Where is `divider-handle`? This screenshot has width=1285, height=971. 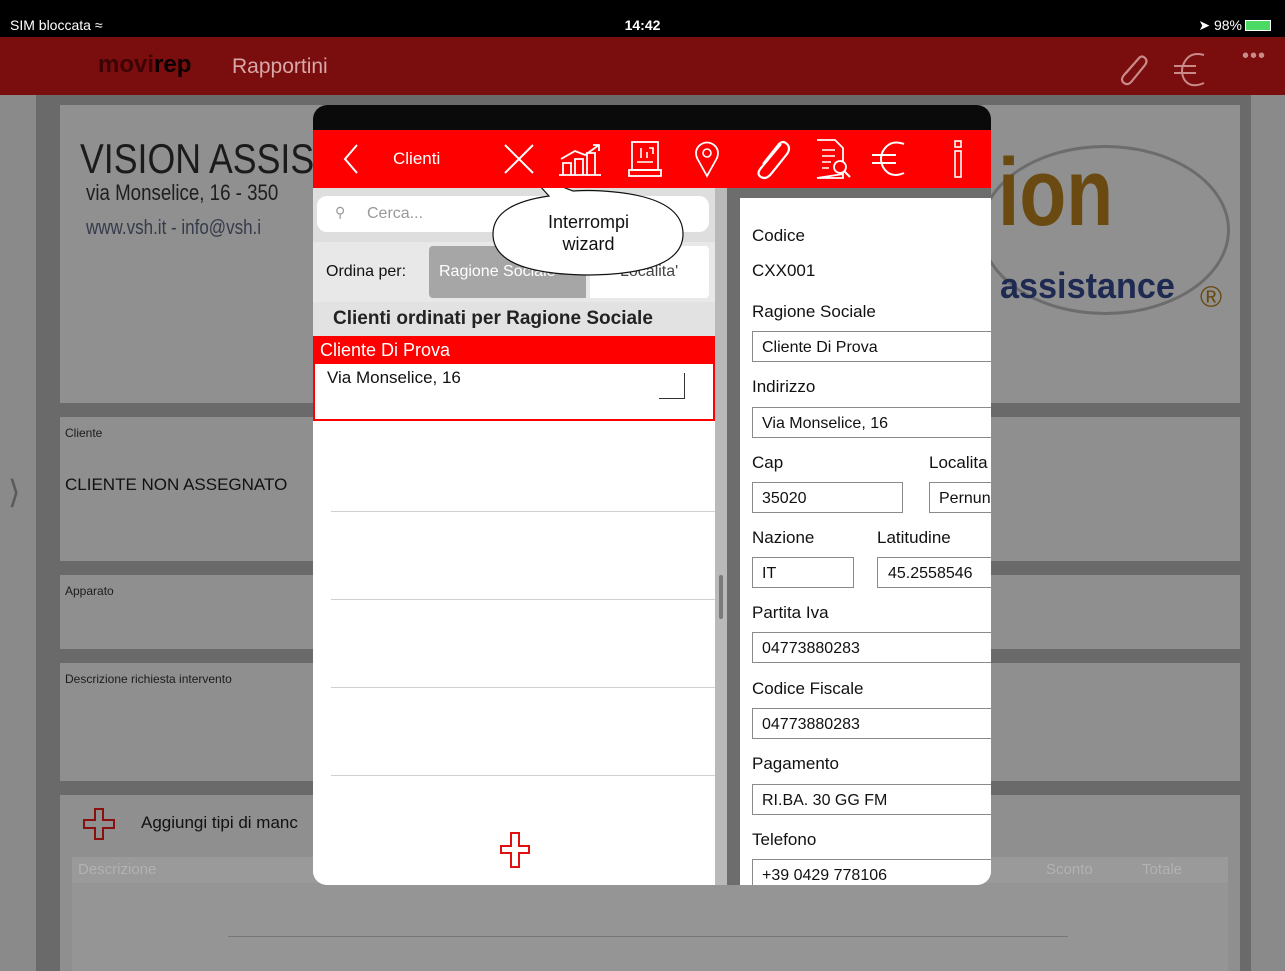 divider-handle is located at coordinates (721, 597).